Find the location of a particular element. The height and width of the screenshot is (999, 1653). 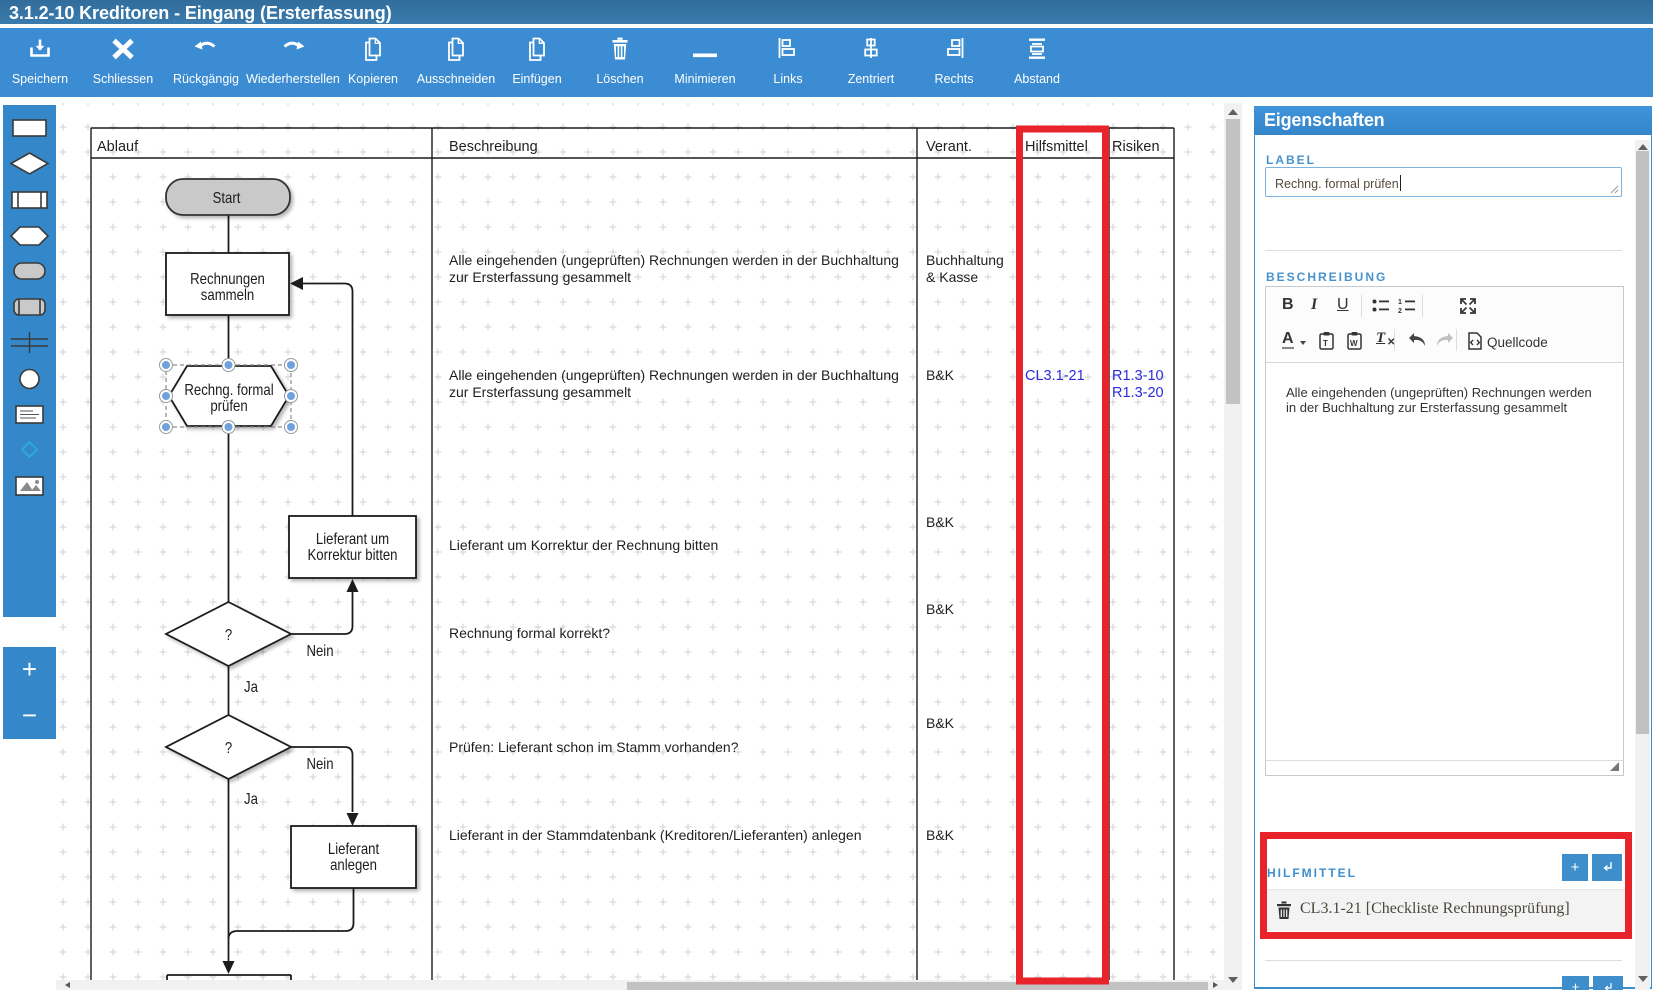

svg-text: T is located at coordinates (1325, 343).